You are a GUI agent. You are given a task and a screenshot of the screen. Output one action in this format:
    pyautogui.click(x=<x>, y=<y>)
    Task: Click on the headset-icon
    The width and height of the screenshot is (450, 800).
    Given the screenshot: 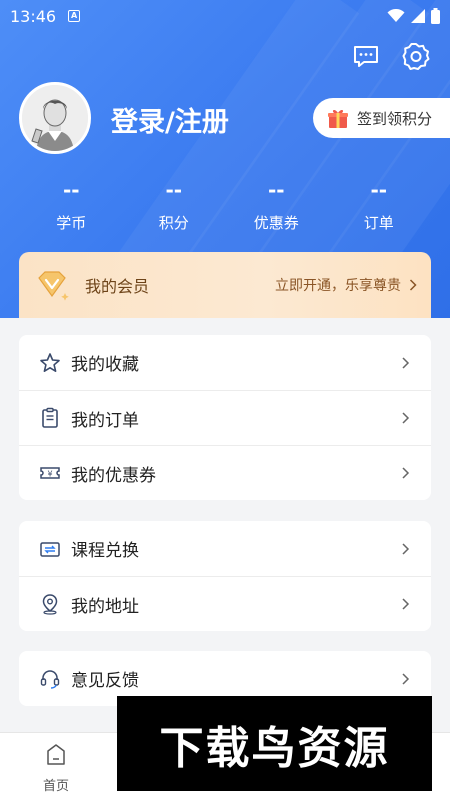 What is the action you would take?
    pyautogui.click(x=50, y=679)
    